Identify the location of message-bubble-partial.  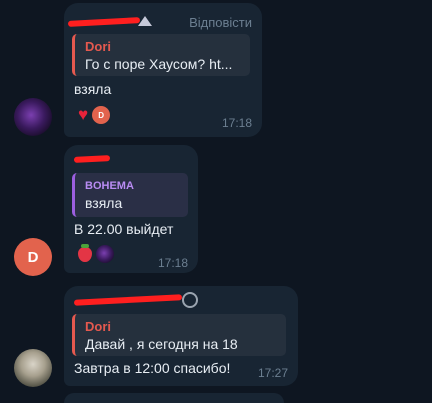
(174, 398).